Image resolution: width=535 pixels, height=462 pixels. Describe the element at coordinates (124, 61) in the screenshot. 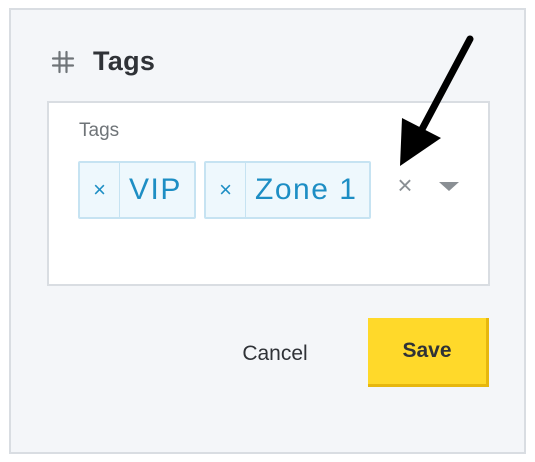

I see `panel-title: Tags` at that location.